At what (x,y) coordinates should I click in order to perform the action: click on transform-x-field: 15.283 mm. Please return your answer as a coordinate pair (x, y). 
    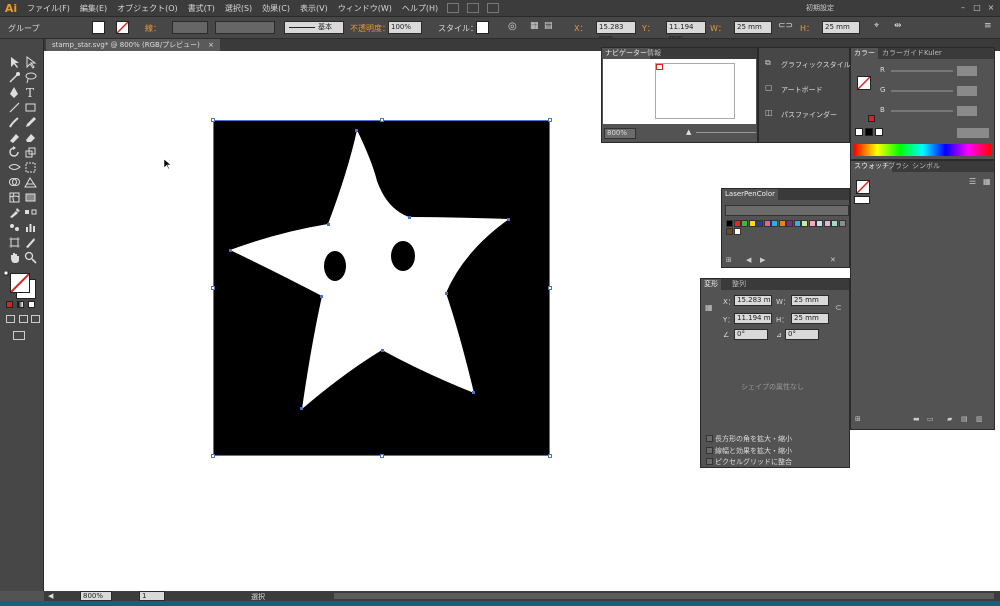
    Looking at the image, I should click on (753, 300).